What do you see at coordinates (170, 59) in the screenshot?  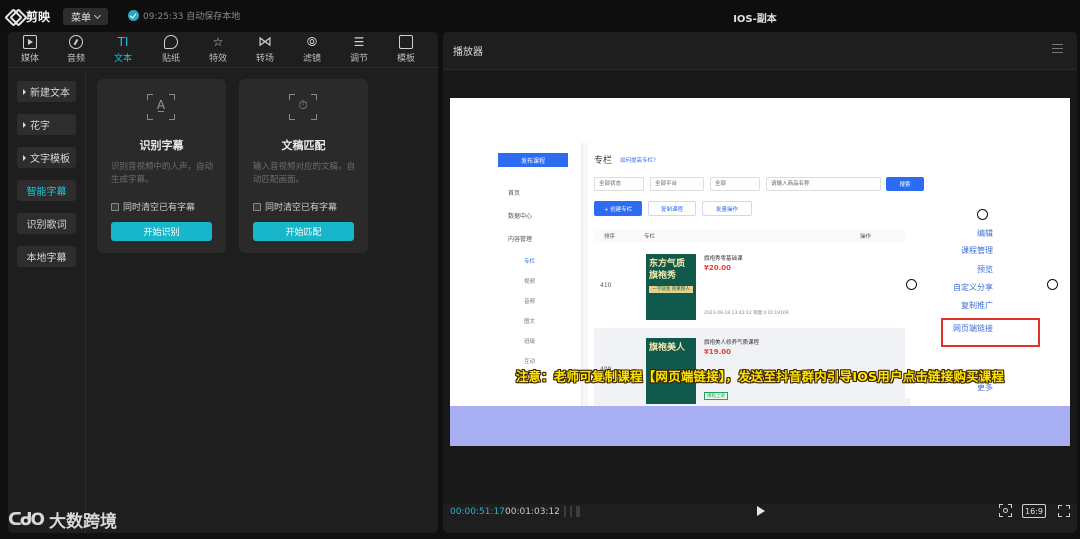 I see `tab-label: 贴纸` at bounding box center [170, 59].